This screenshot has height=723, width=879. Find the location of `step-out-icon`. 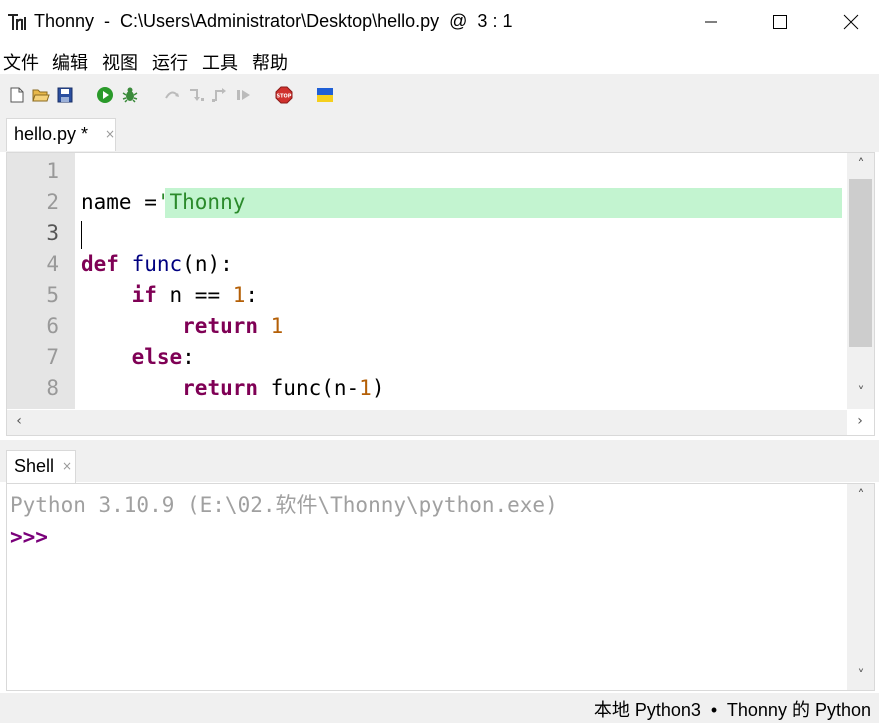

step-out-icon is located at coordinates (220, 95).